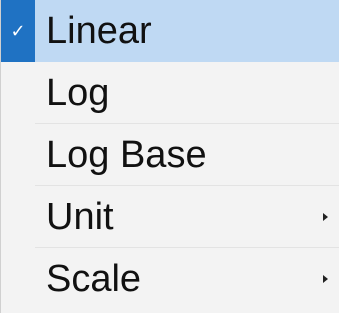 Image resolution: width=339 pixels, height=313 pixels. I want to click on menu-item-label: Scale, so click(94, 279).